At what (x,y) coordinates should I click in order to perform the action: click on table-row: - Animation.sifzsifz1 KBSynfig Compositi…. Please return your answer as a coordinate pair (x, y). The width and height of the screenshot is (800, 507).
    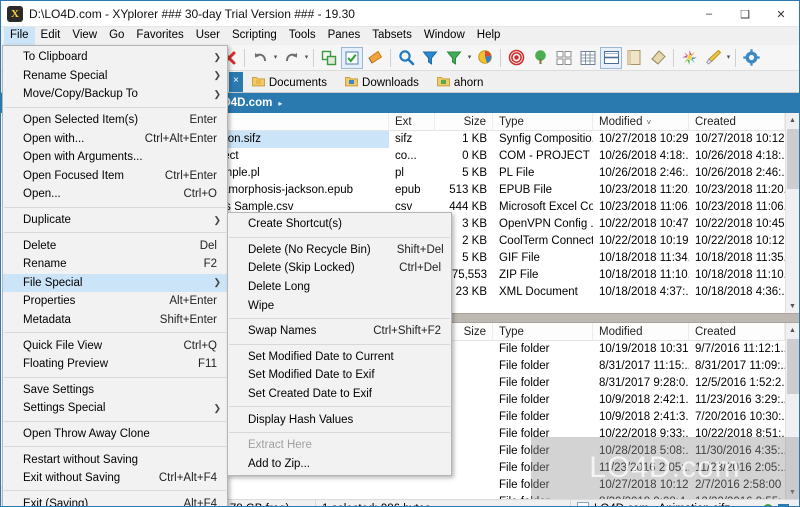
    Looking at the image, I should click on (468, 139).